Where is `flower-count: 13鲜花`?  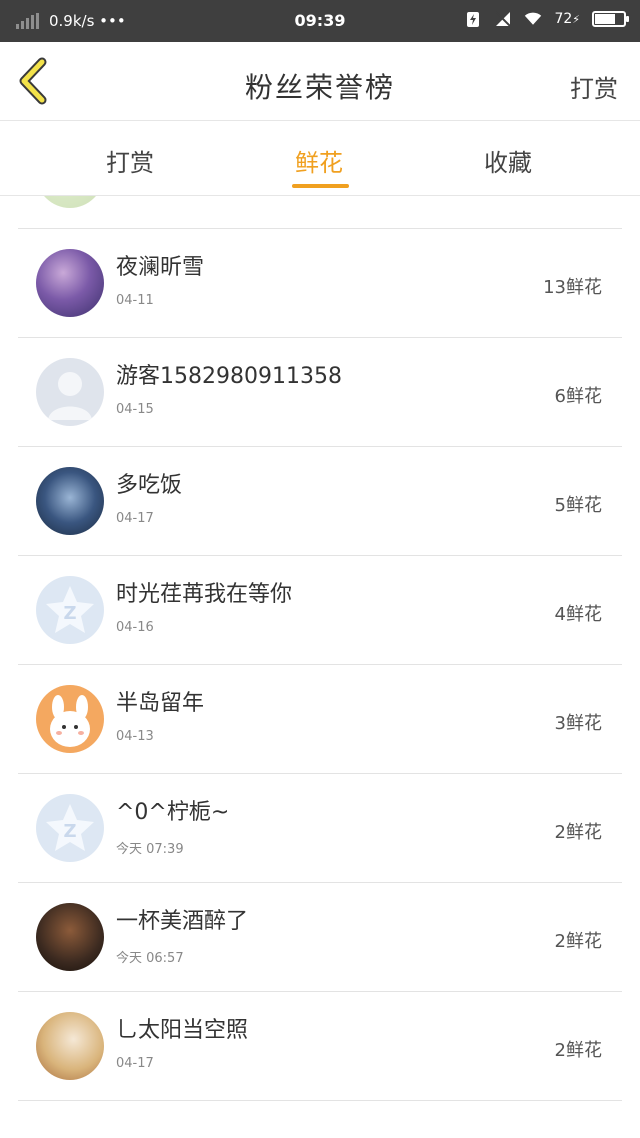
flower-count: 13鲜花 is located at coordinates (572, 287).